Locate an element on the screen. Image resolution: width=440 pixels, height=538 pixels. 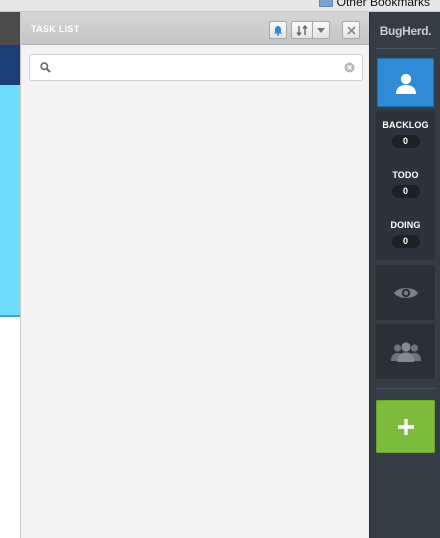
other-bookmarks: Other Bookmarks is located at coordinates (374, 4).